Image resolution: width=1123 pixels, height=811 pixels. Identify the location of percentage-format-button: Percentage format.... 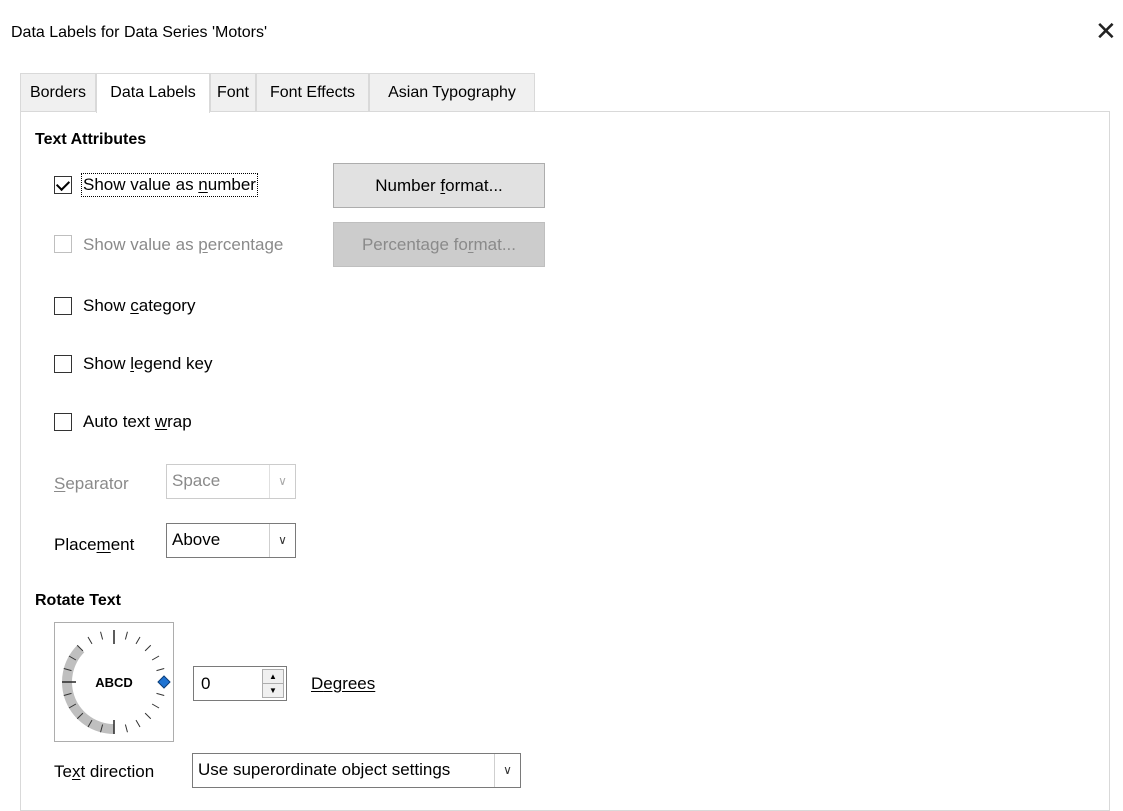
(439, 244).